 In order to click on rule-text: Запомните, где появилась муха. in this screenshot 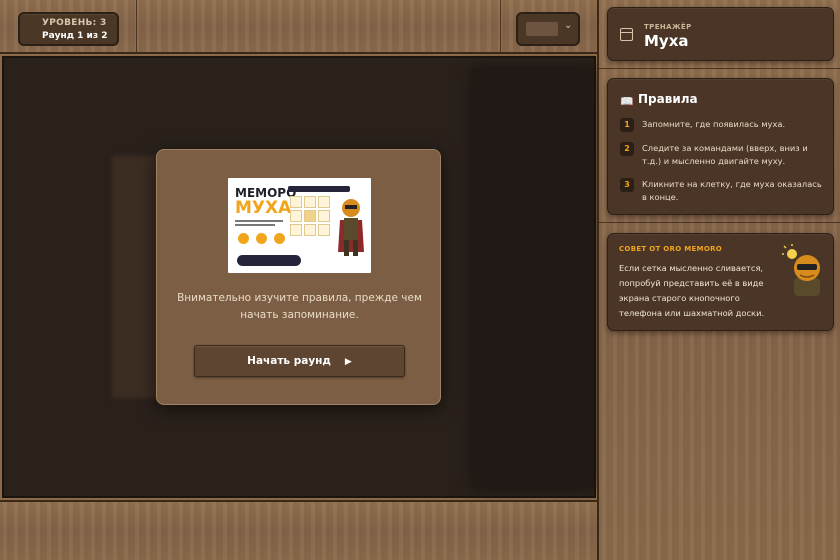, I will do `click(714, 124)`.